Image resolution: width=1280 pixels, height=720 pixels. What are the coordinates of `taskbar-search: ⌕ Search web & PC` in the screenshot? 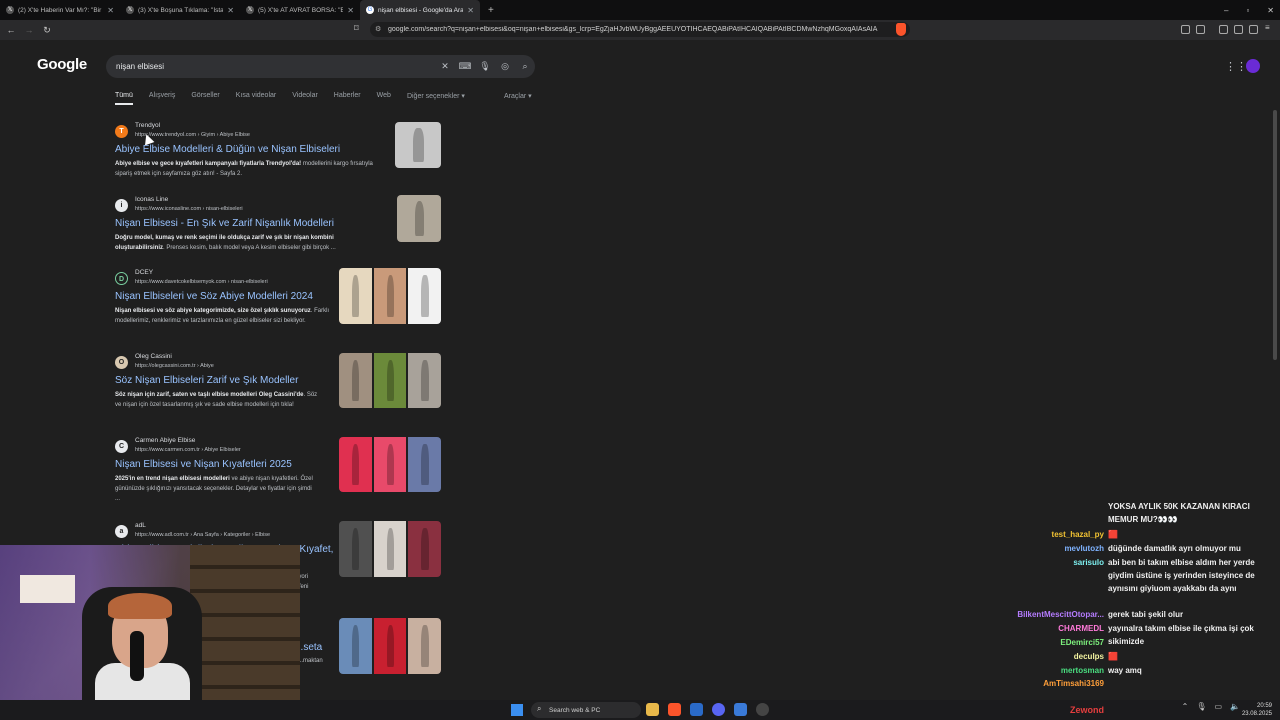 It's located at (586, 710).